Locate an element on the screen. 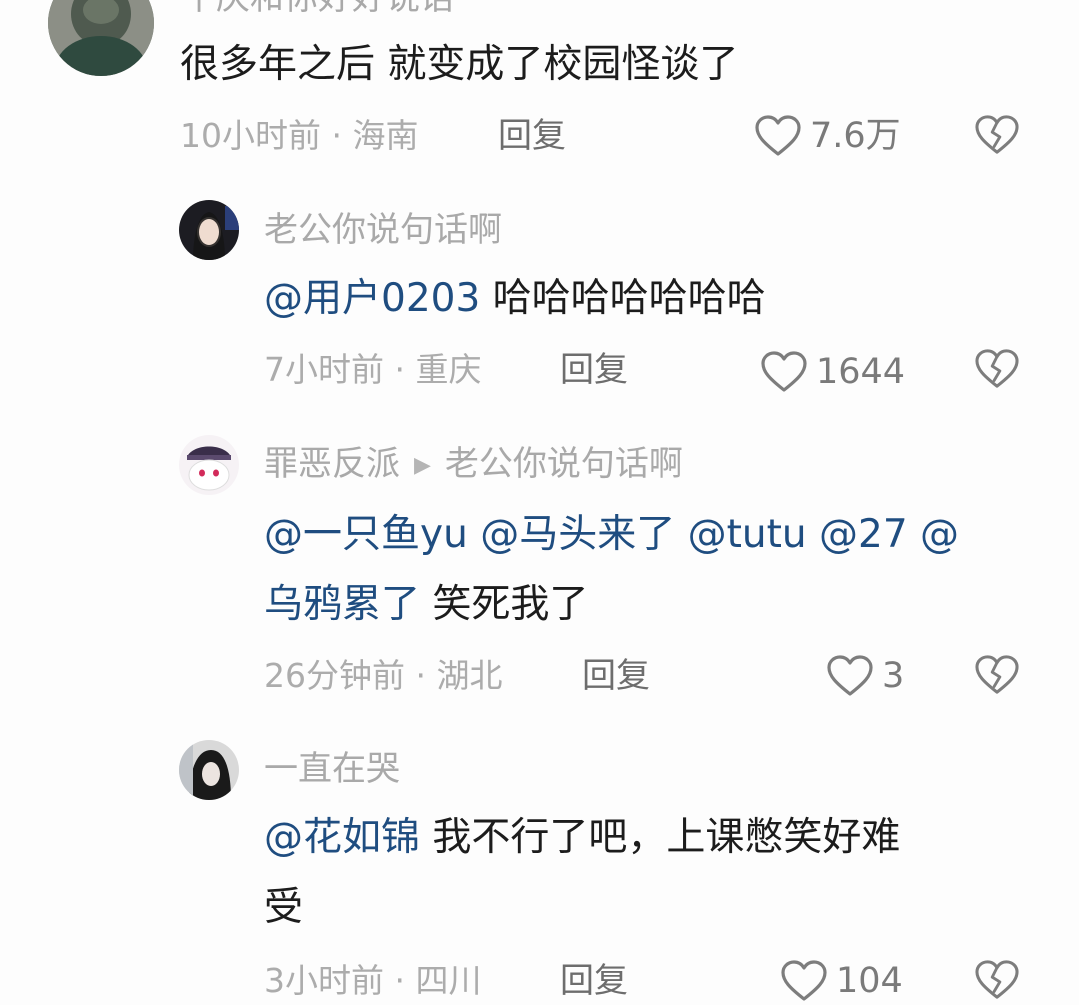  like-count: 7.6万 is located at coordinates (855, 136).